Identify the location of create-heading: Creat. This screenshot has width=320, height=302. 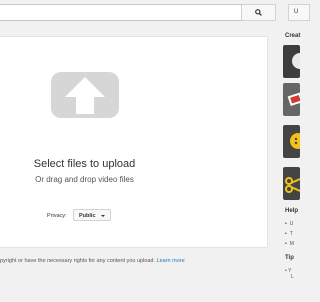
(293, 36).